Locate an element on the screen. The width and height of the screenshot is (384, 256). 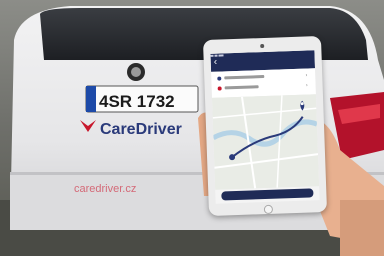
destination-dot-icon is located at coordinates (219, 88).